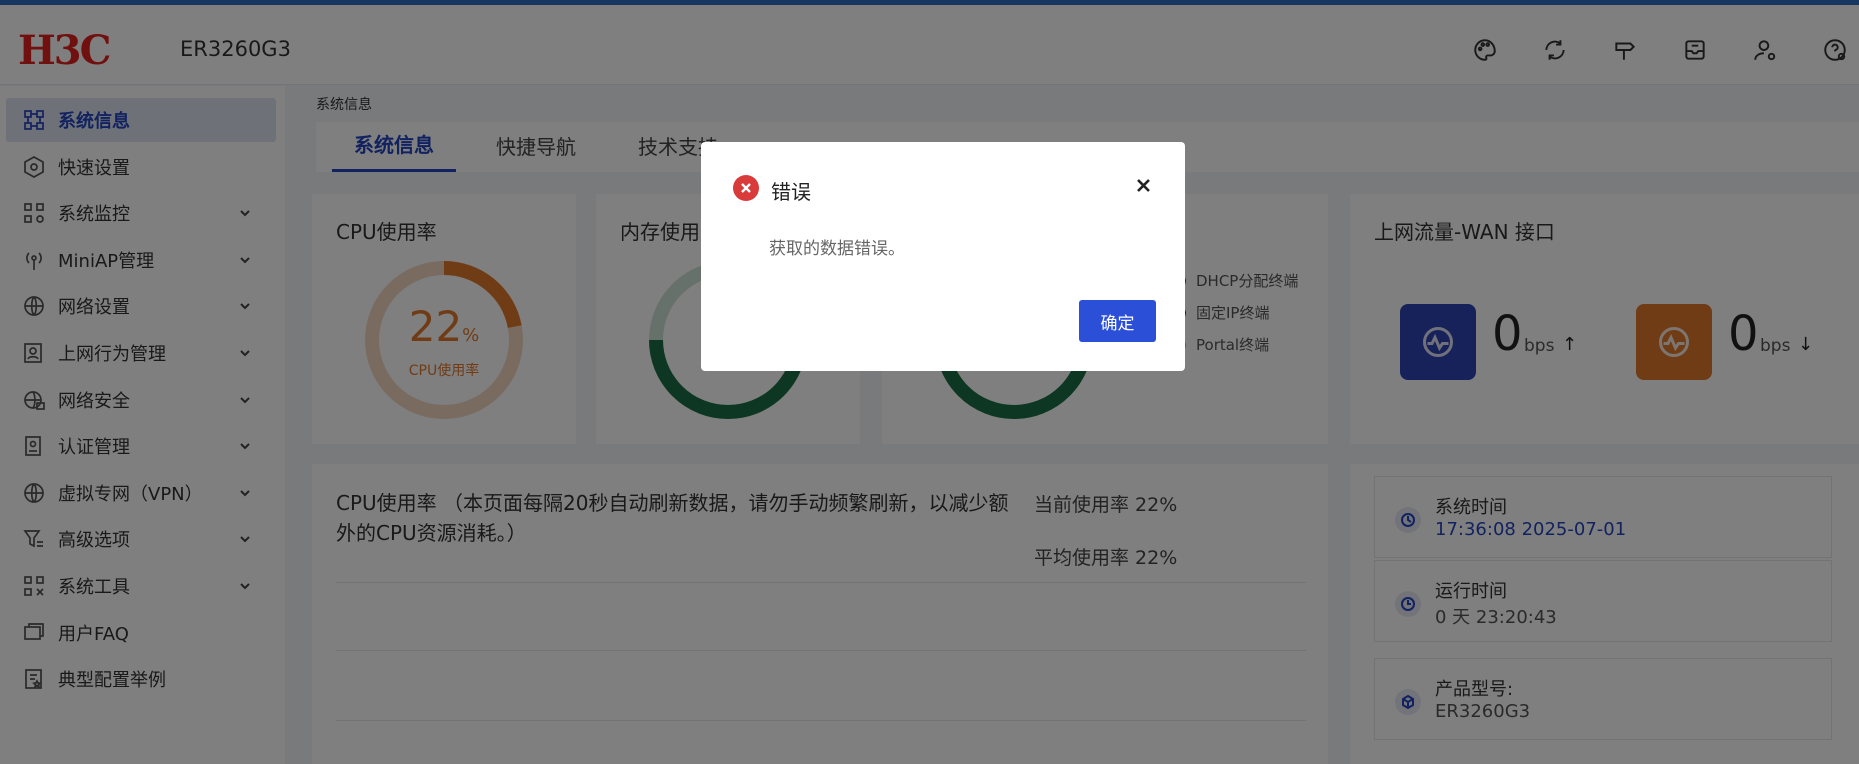  What do you see at coordinates (746, 188) in the screenshot?
I see `error-icon` at bounding box center [746, 188].